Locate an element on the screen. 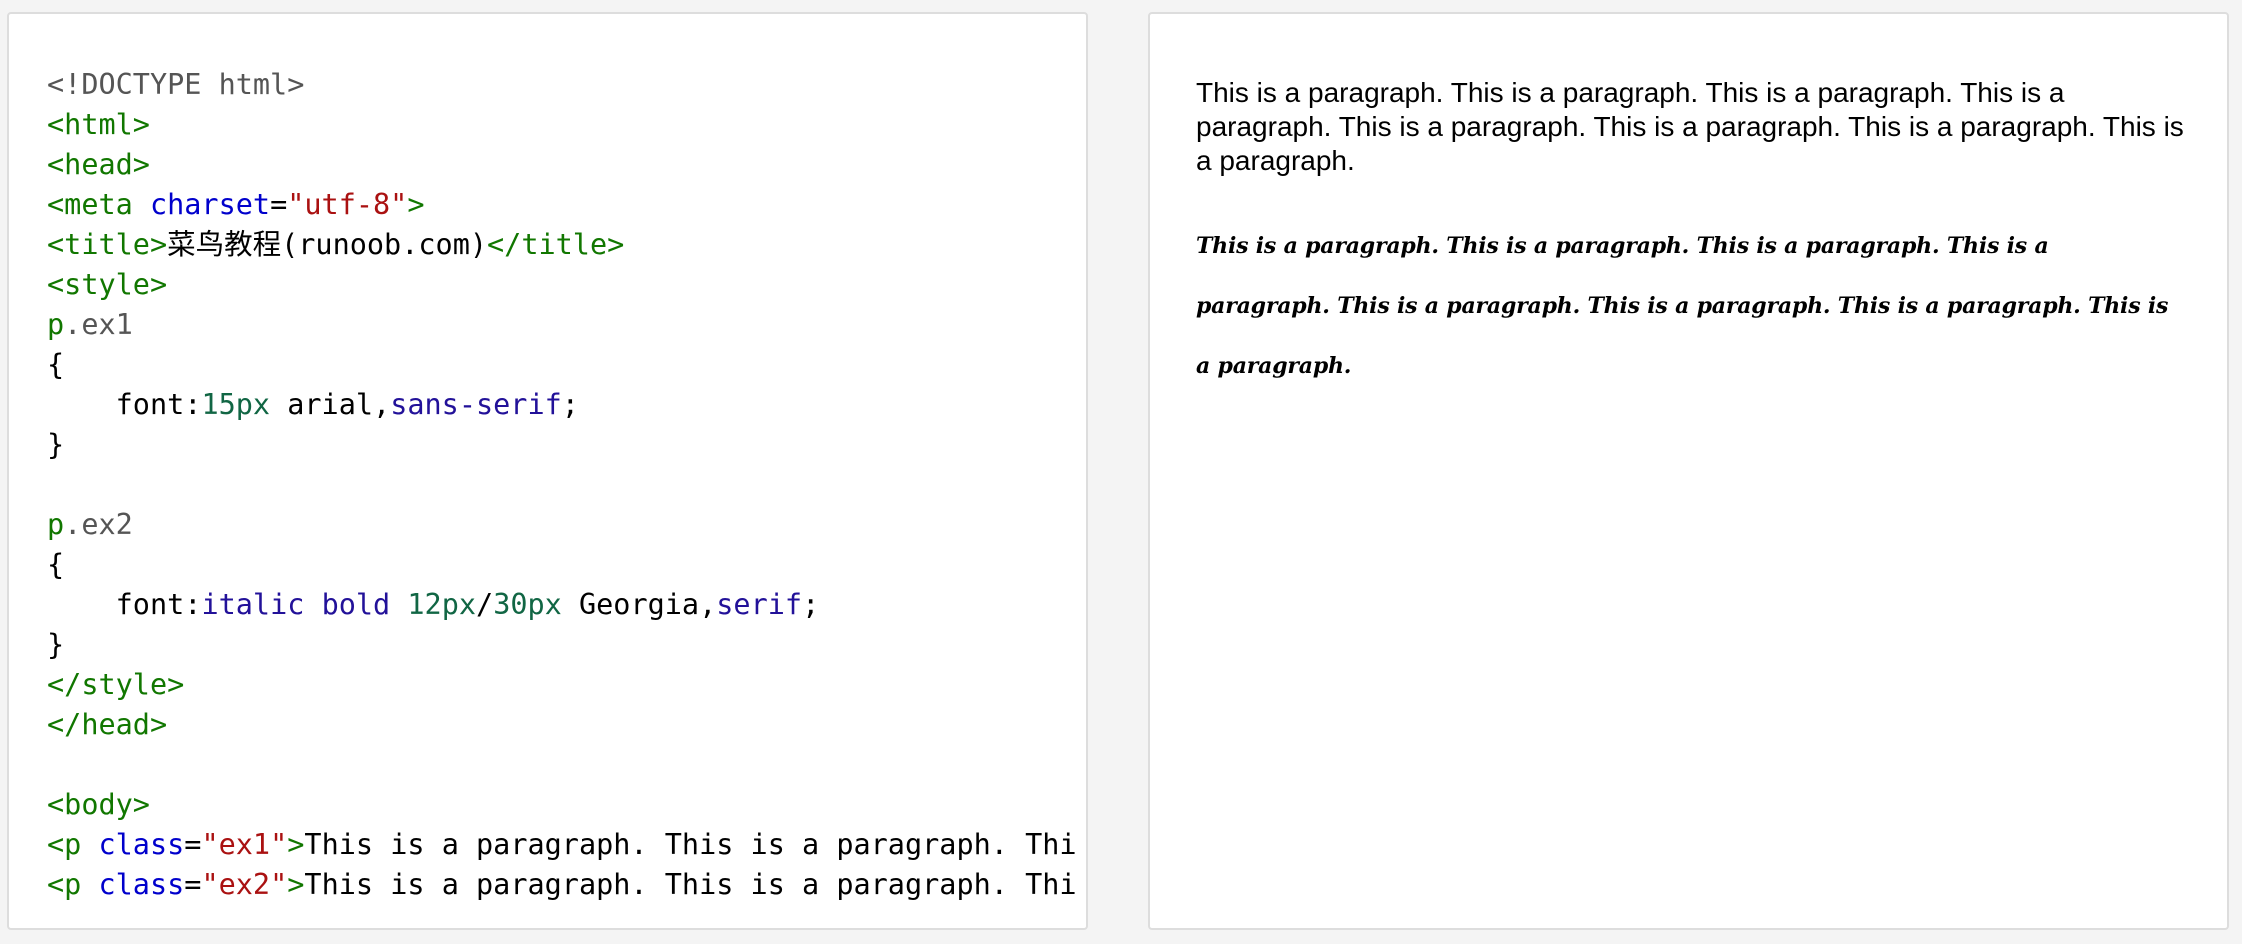 This screenshot has height=944, width=2242. code-line: <head> is located at coordinates (562, 165).